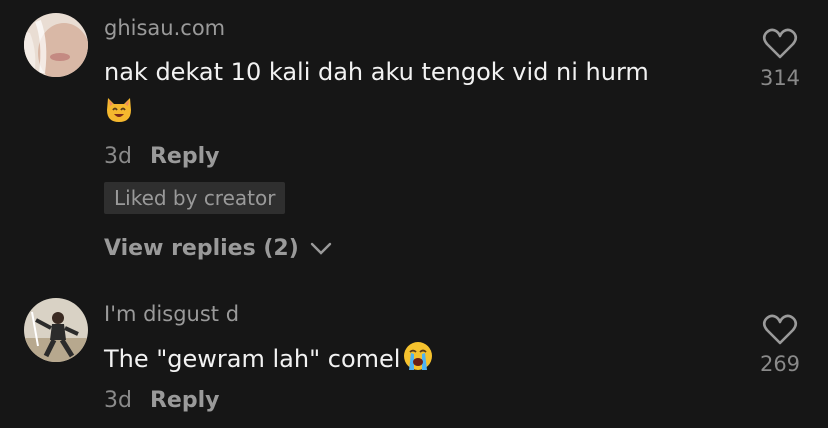 The width and height of the screenshot is (828, 428). I want to click on smiling-cat-emoji-icon, so click(119, 113).